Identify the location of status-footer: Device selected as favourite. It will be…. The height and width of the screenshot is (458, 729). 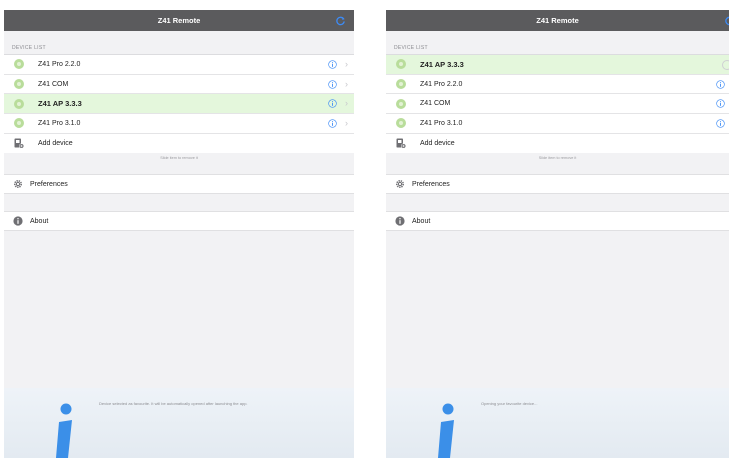
(179, 423).